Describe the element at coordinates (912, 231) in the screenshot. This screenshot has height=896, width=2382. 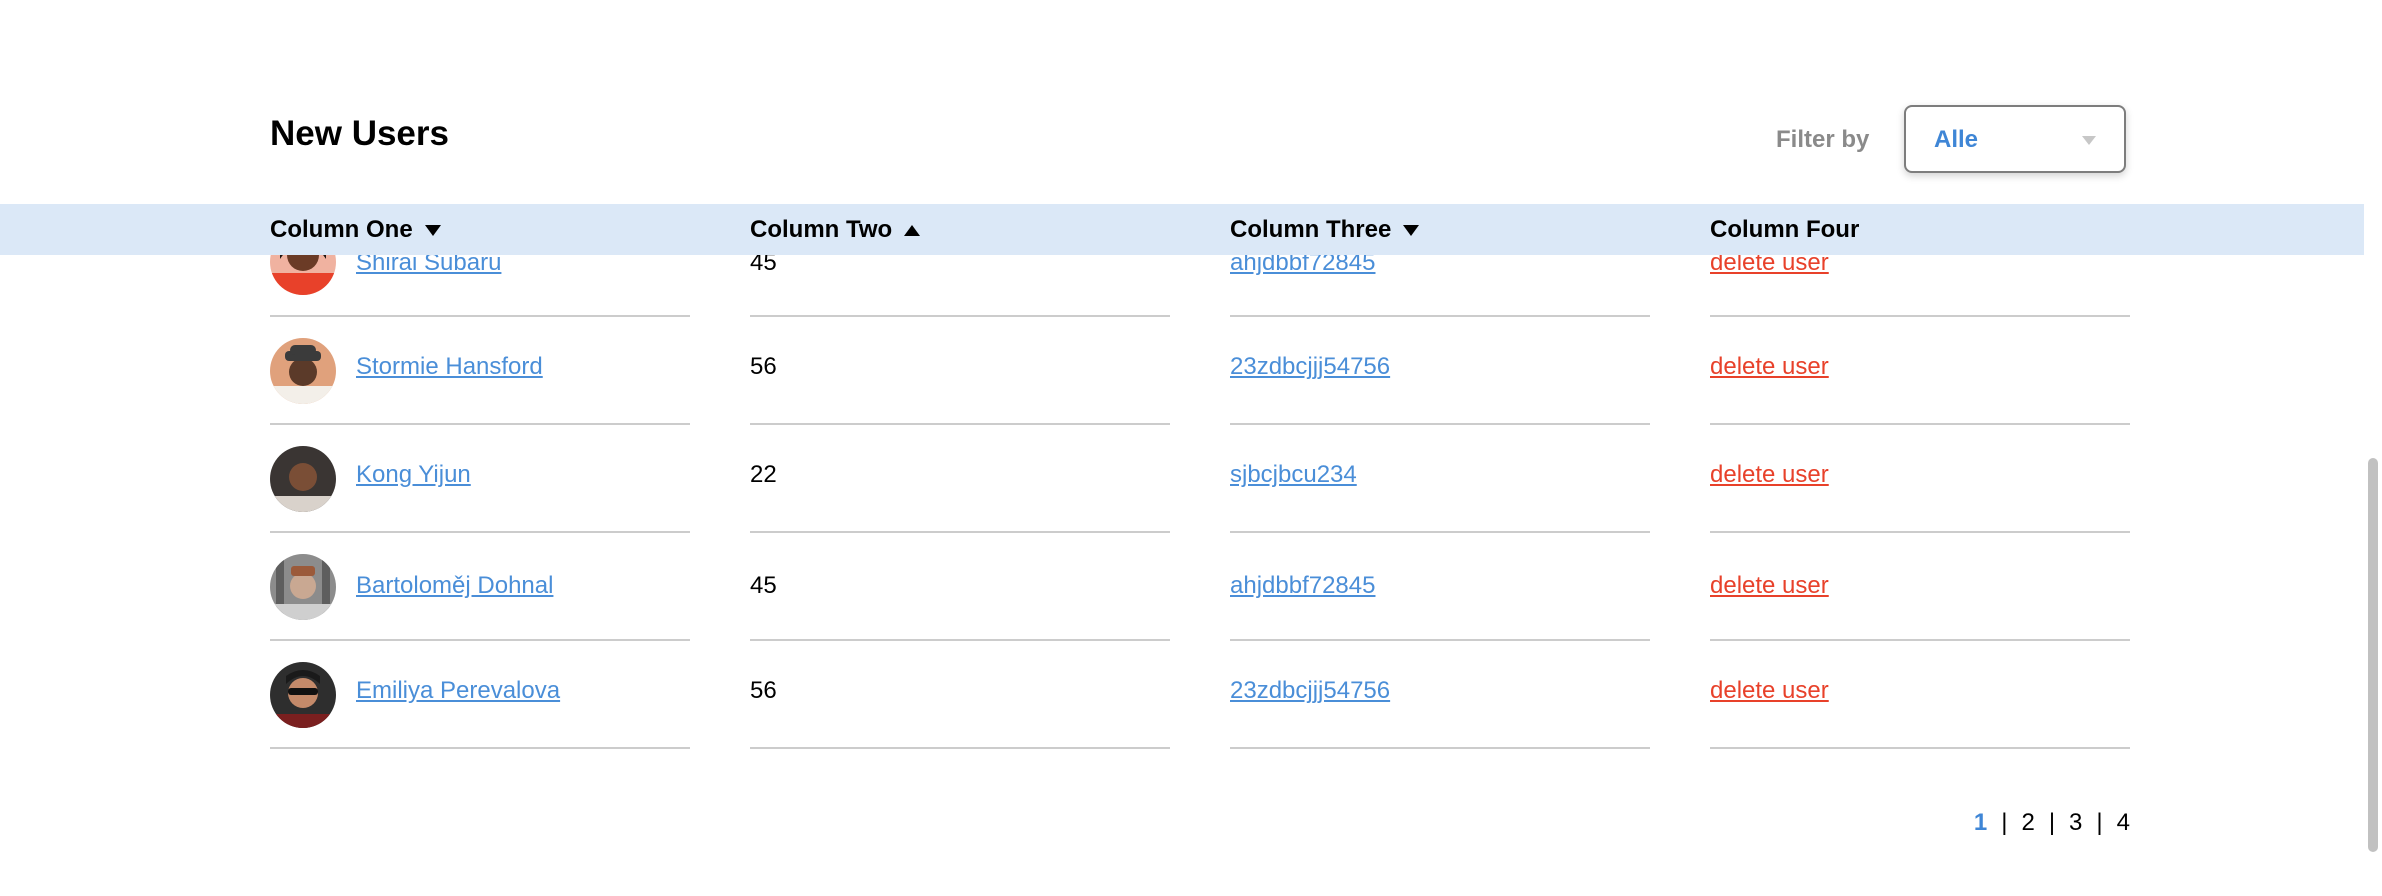
I see `sort-asc-icon` at that location.